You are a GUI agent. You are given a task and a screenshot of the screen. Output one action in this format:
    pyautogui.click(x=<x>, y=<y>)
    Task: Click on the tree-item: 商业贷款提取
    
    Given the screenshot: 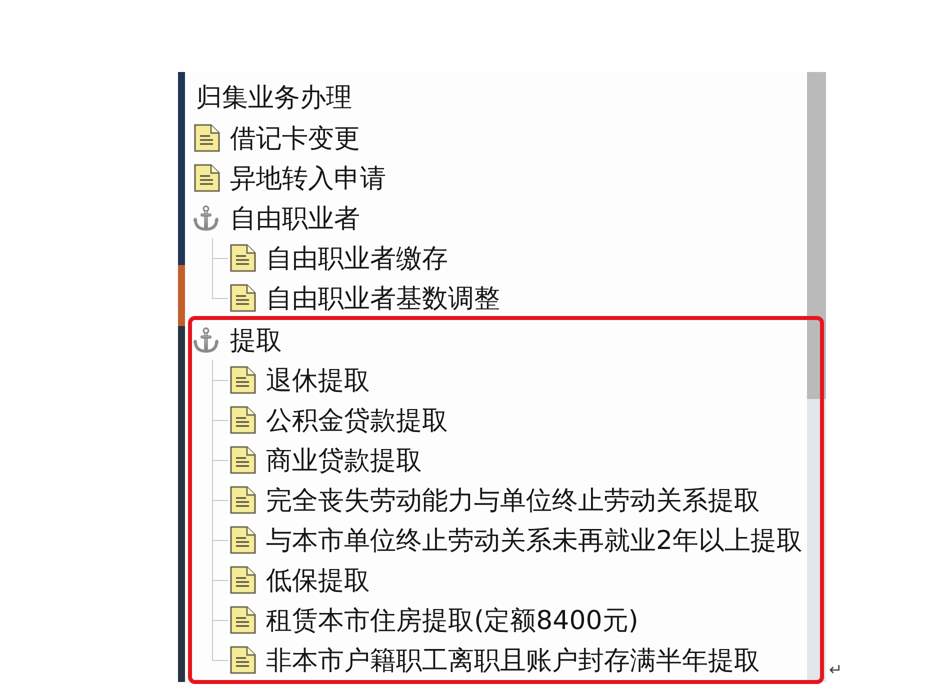 What is the action you would take?
    pyautogui.click(x=326, y=460)
    